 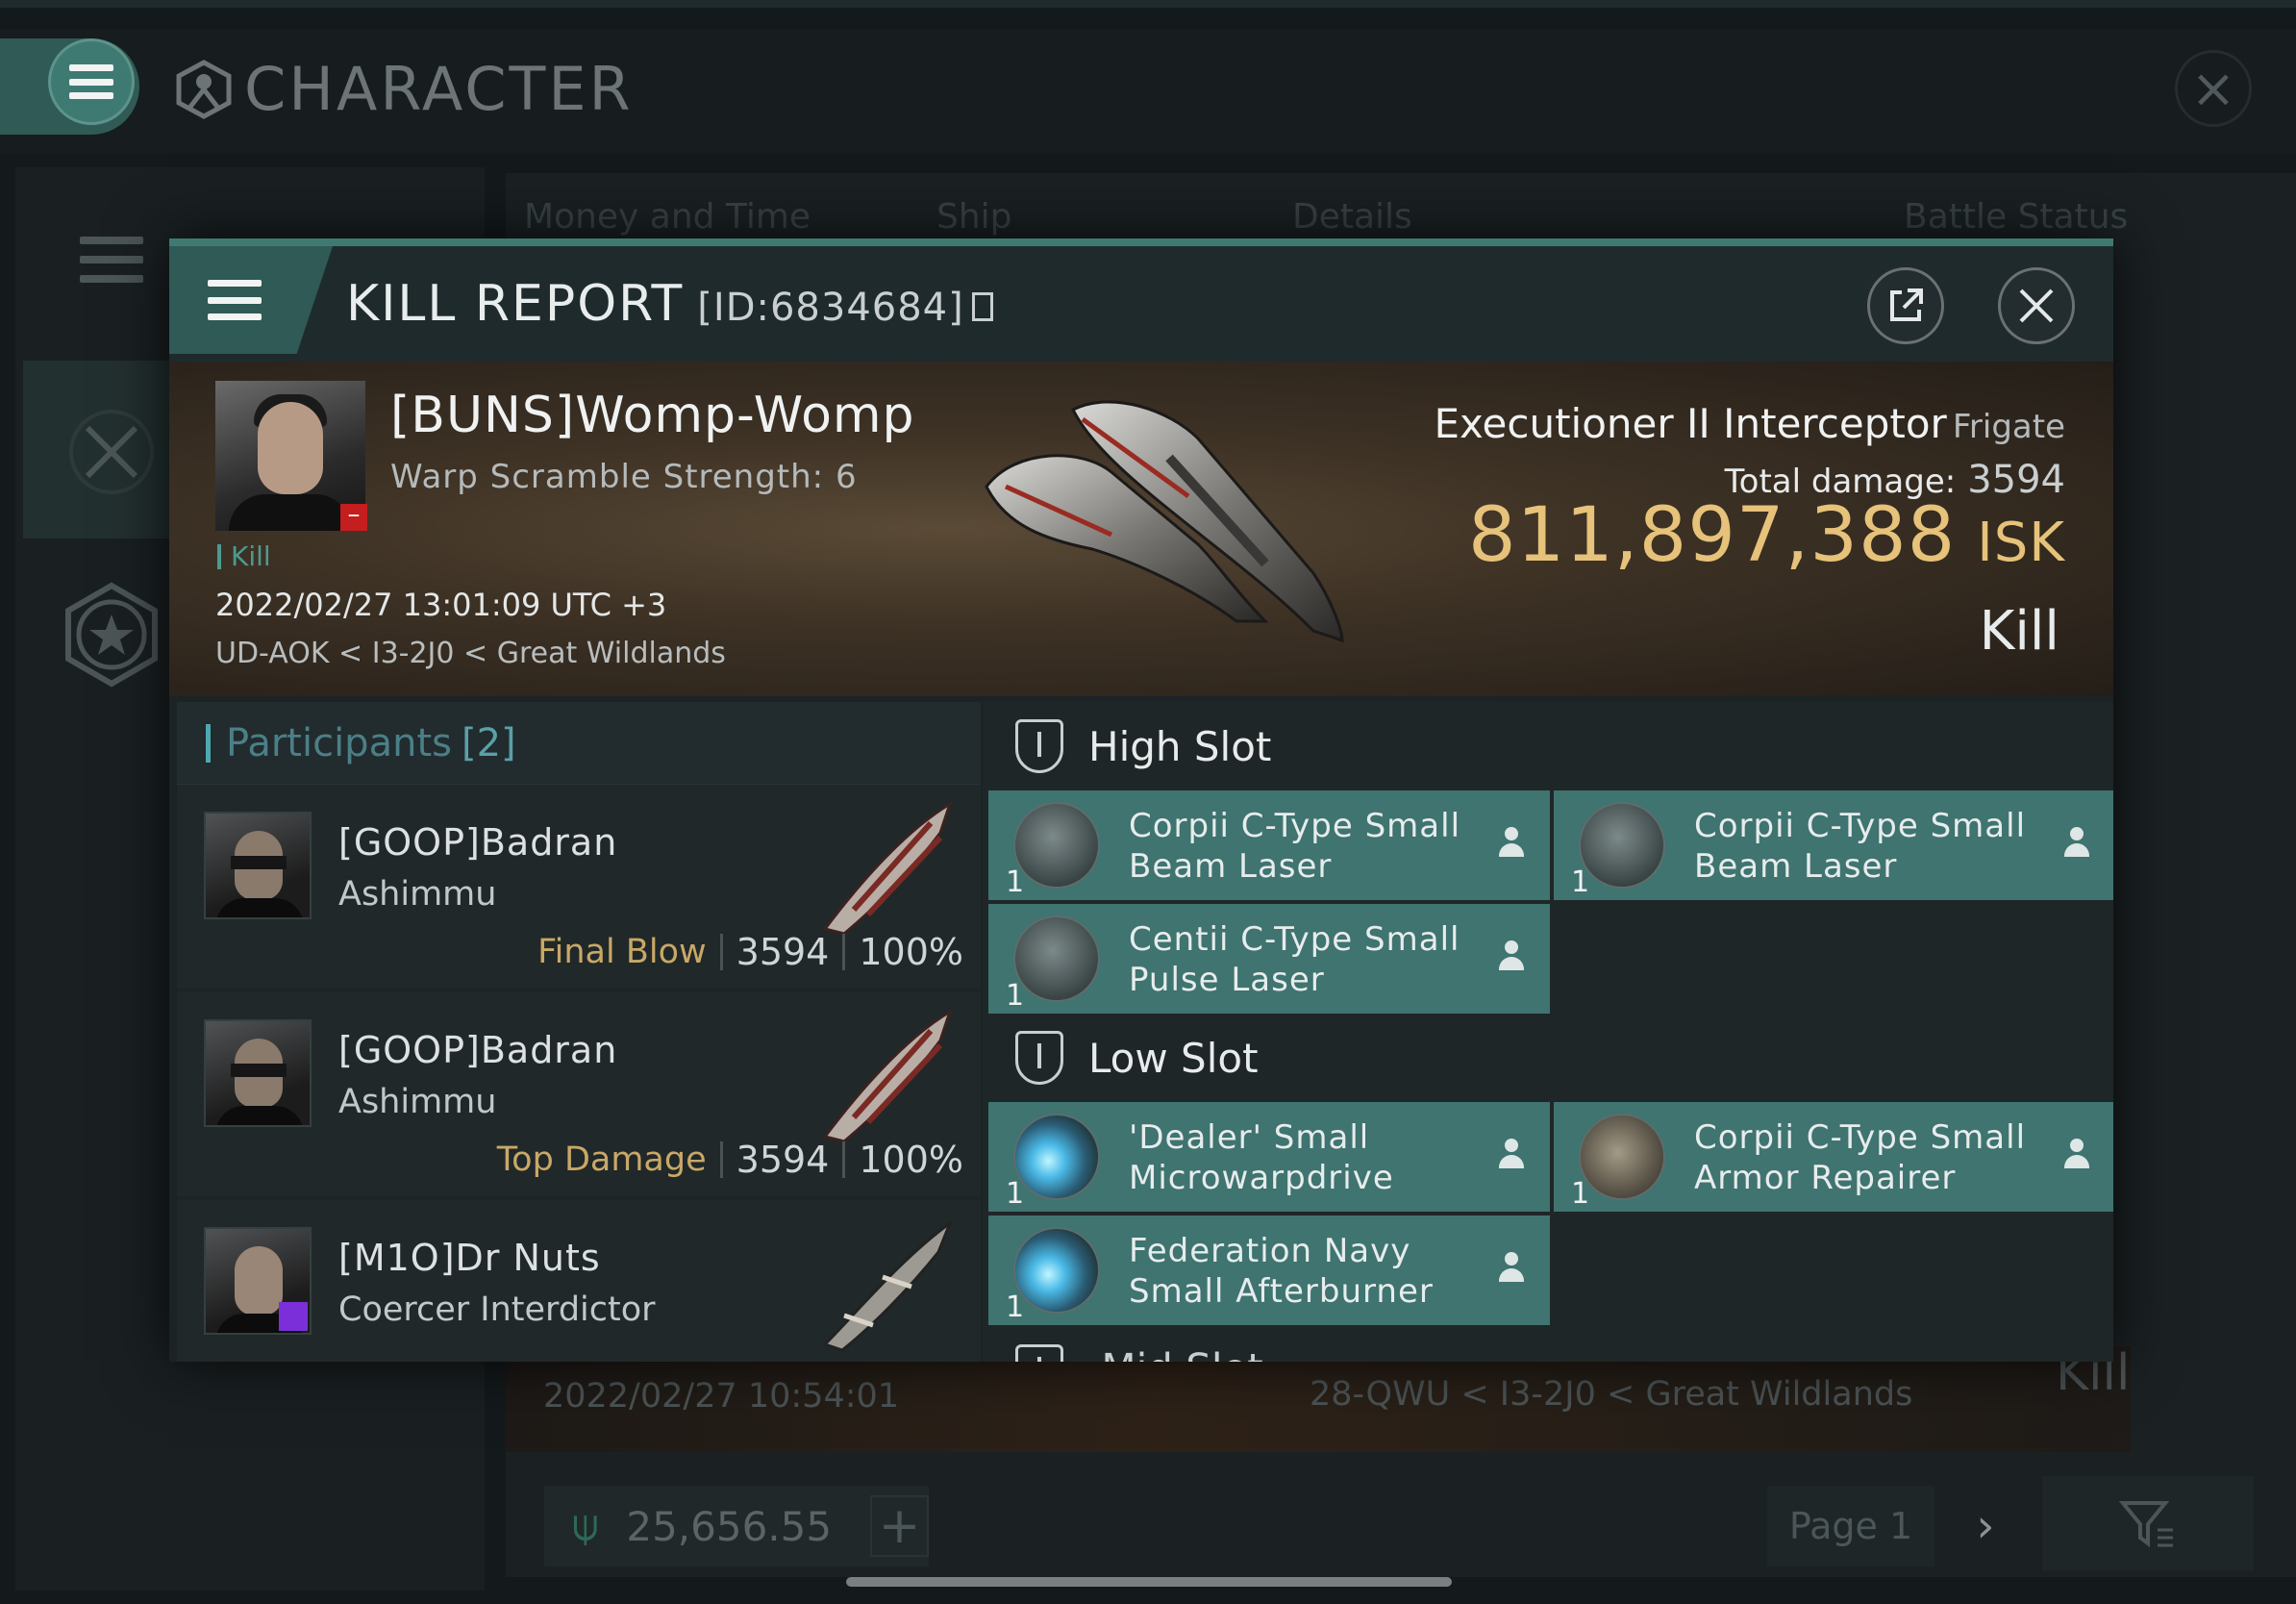 What do you see at coordinates (1181, 1354) in the screenshot?
I see `mid-slot-label: Mid Slot` at bounding box center [1181, 1354].